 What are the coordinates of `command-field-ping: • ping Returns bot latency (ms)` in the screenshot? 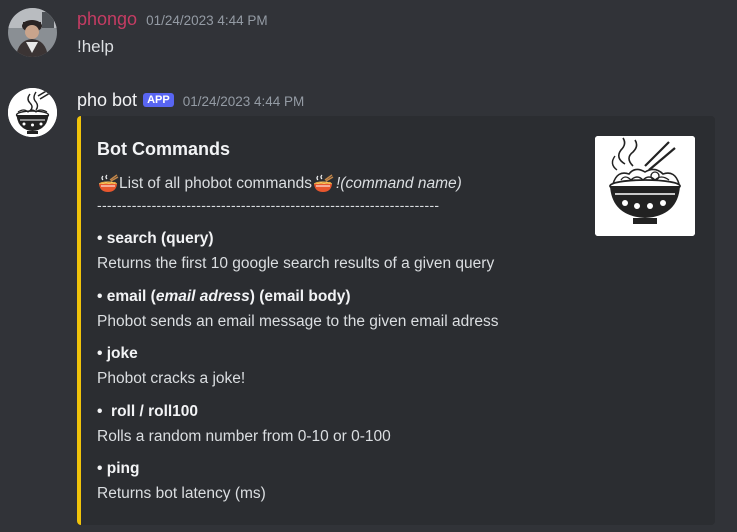 It's located at (181, 481).